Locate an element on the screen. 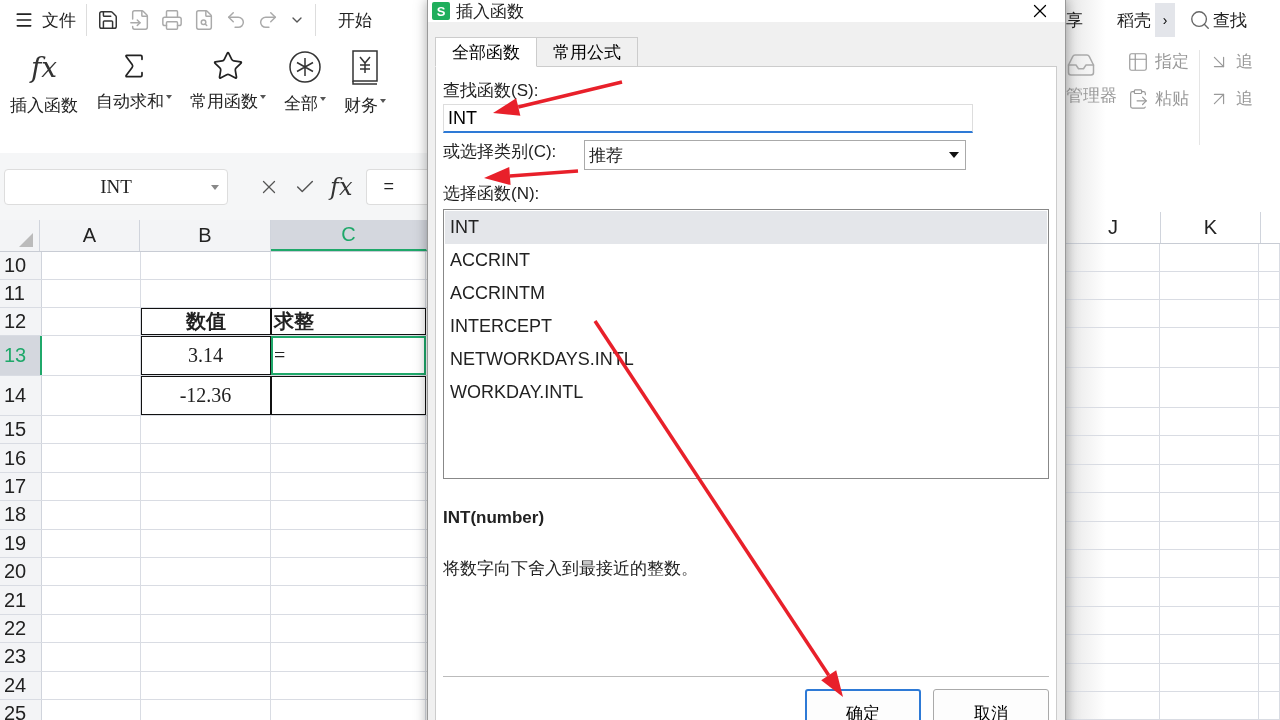 Image resolution: width=1280 pixels, height=720 pixels. function-description: 将数字向下舍入到最接近的整数。 is located at coordinates (571, 569).